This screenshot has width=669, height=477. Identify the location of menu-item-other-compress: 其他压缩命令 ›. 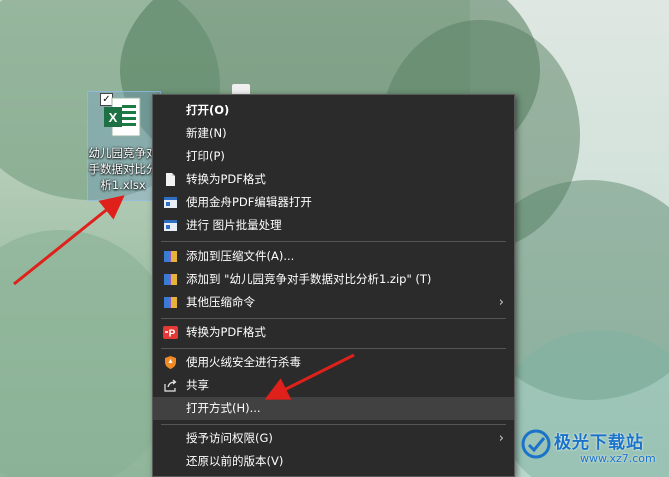
(333, 302).